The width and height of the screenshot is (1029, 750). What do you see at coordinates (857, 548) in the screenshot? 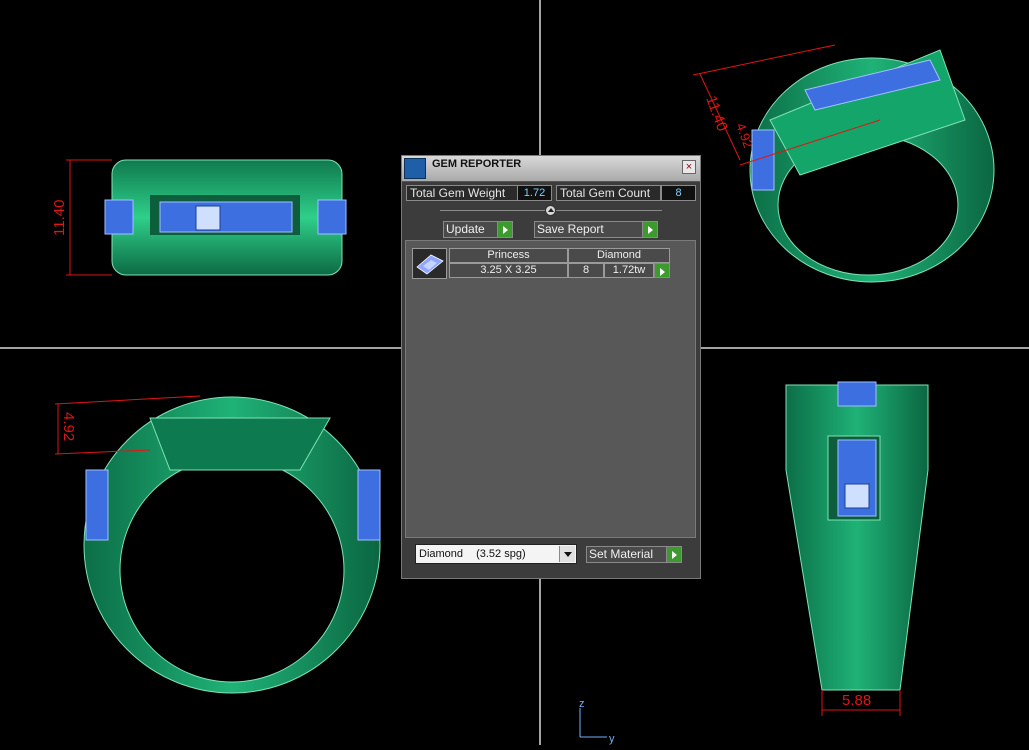
I see `ring-top-view: 5.88` at bounding box center [857, 548].